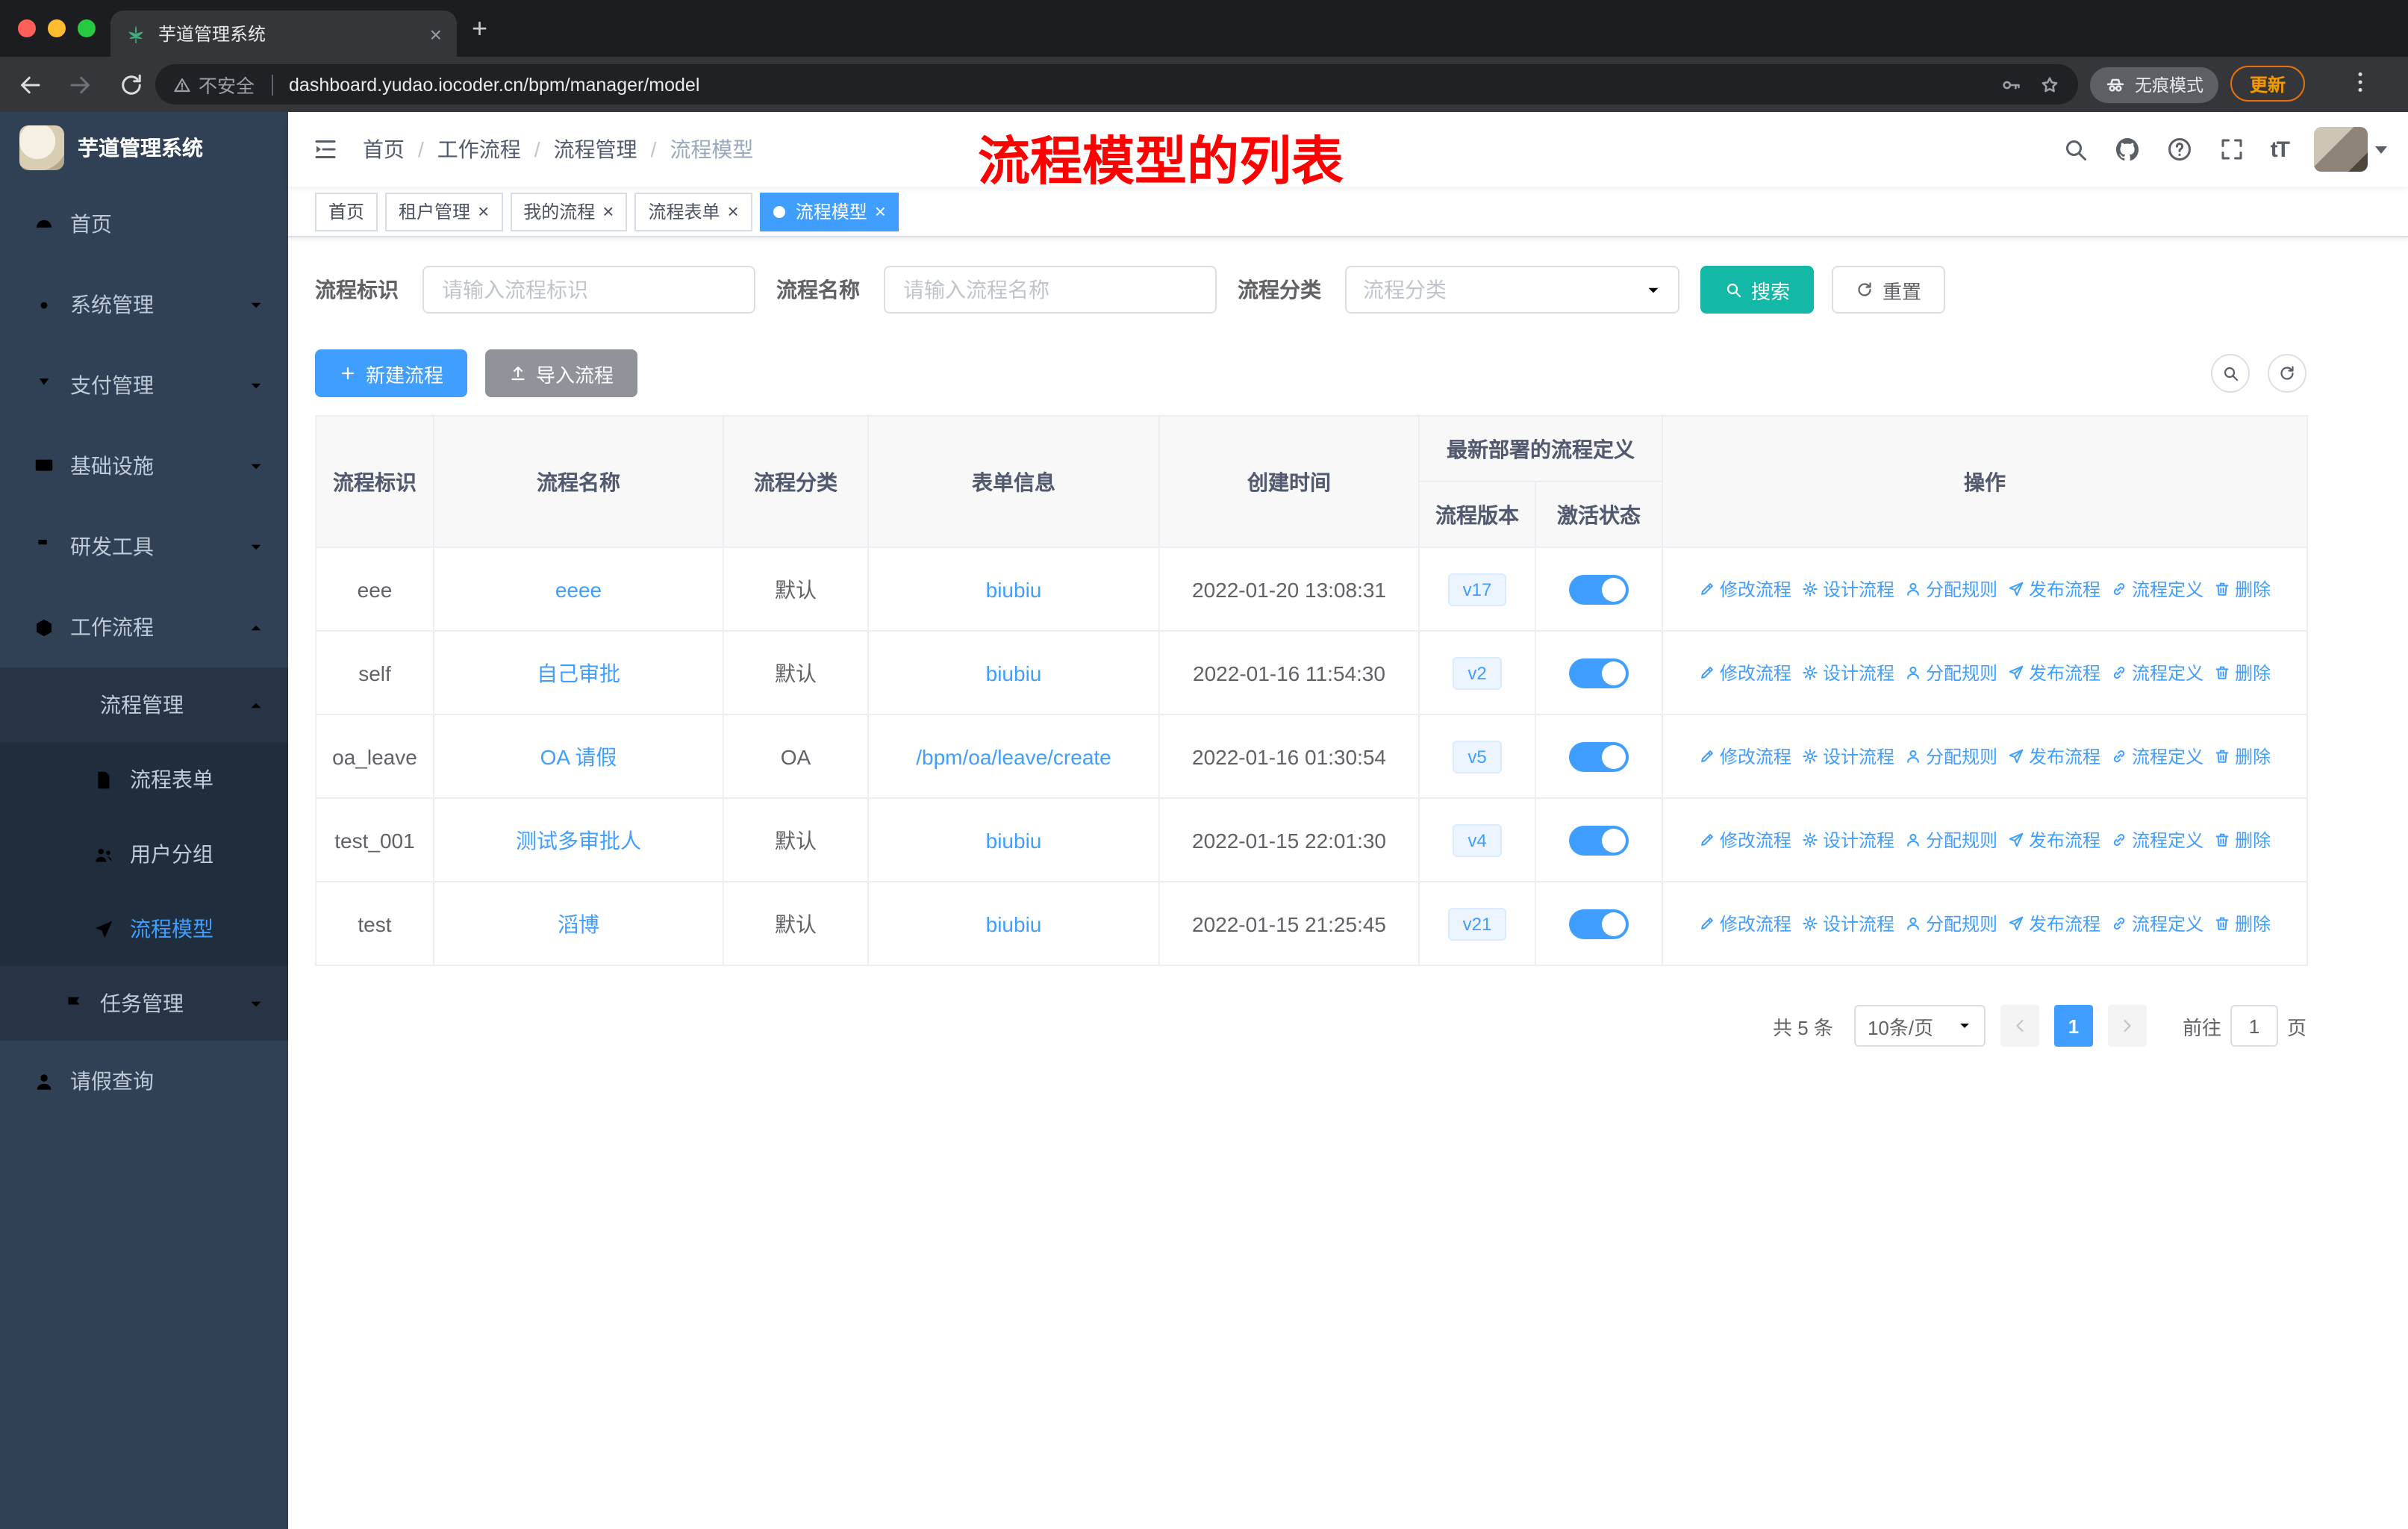  What do you see at coordinates (144, 224) in the screenshot?
I see `sidebar-item-home: 首页` at bounding box center [144, 224].